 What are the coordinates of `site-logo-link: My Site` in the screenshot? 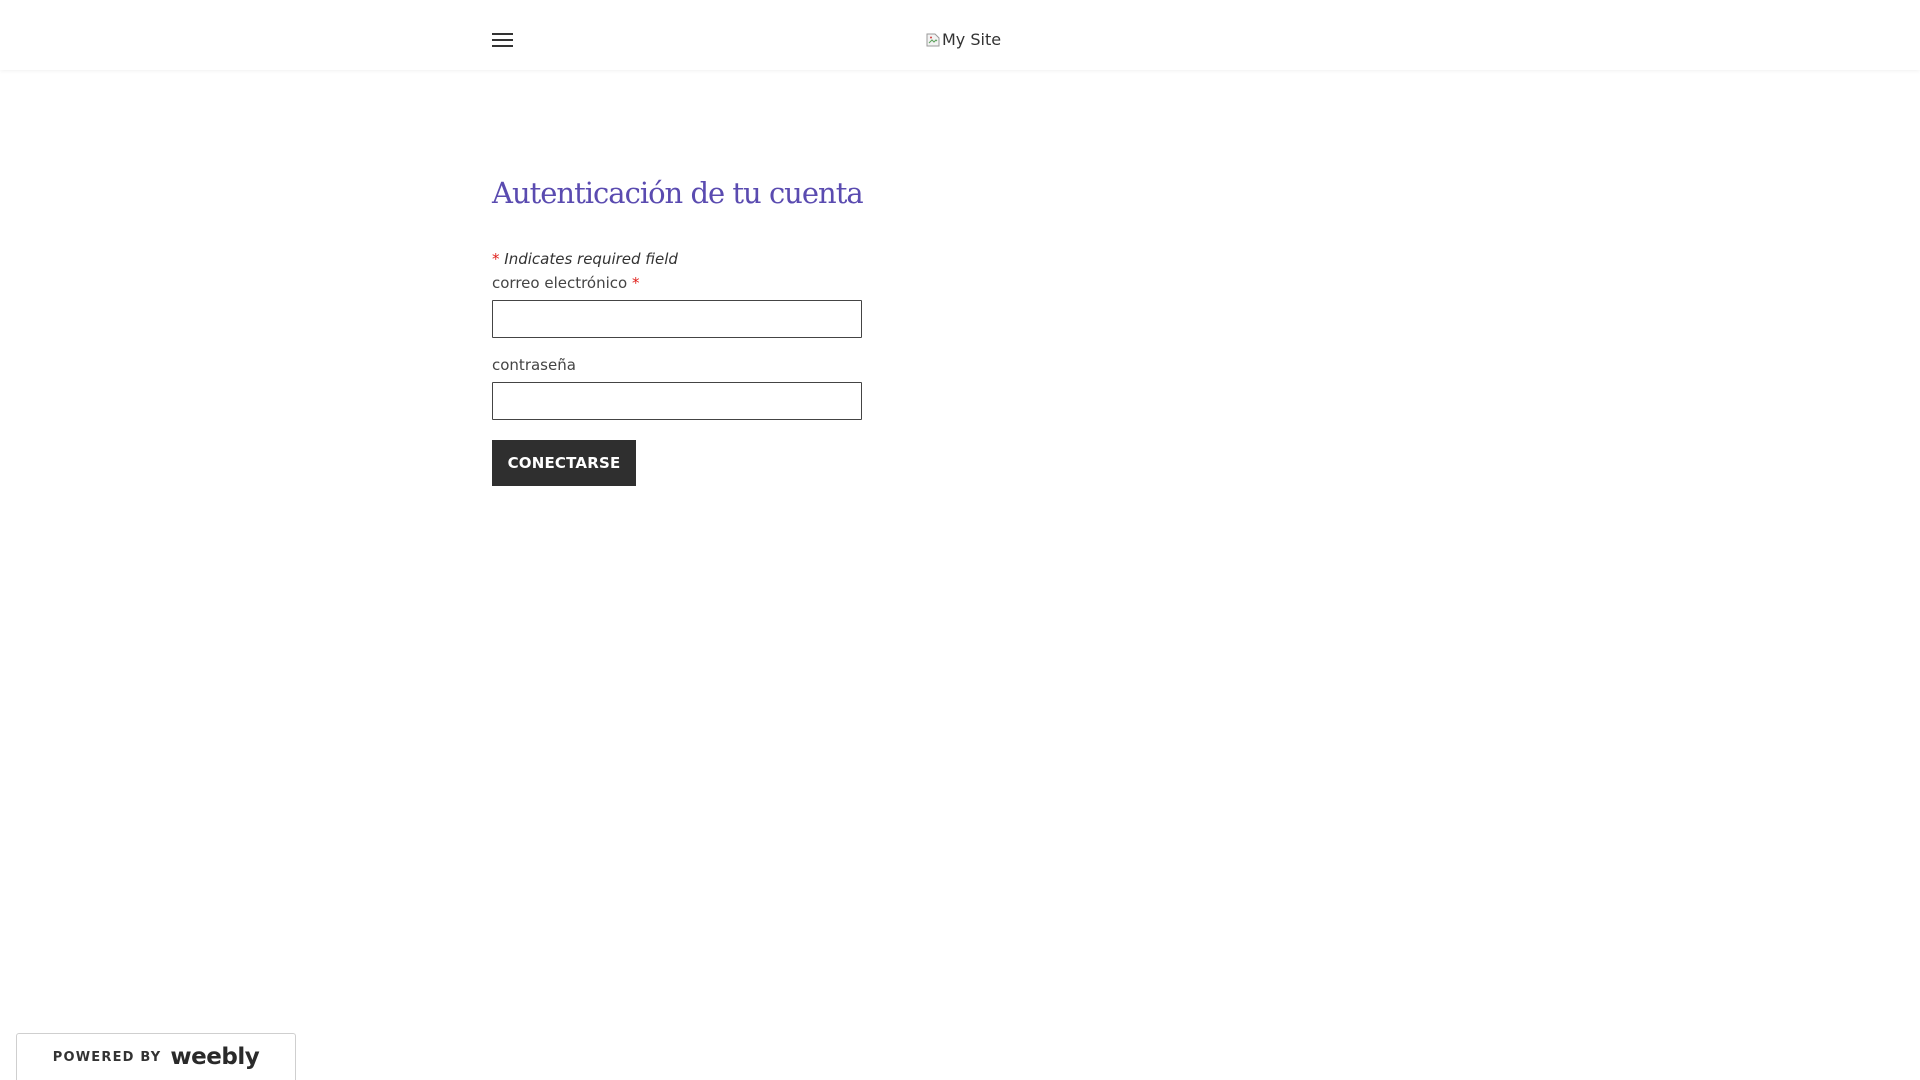 It's located at (963, 39).